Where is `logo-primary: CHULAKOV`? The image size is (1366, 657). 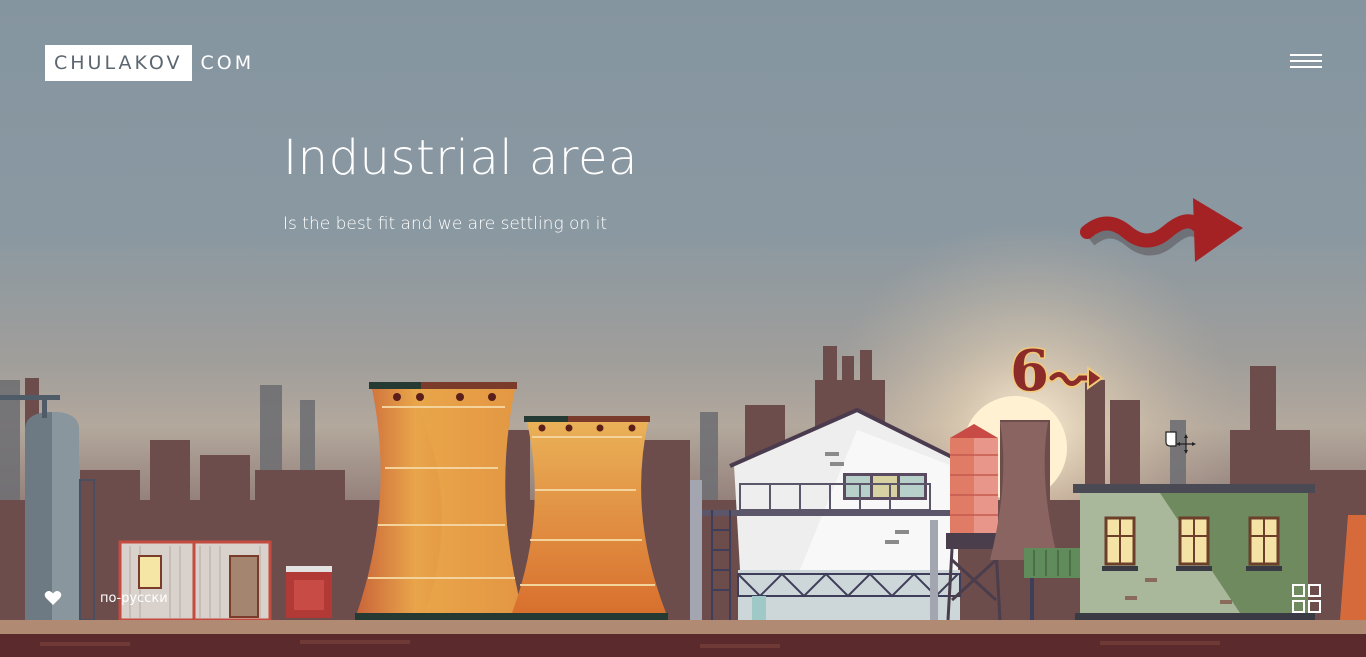
logo-primary: CHULAKOV is located at coordinates (118, 63).